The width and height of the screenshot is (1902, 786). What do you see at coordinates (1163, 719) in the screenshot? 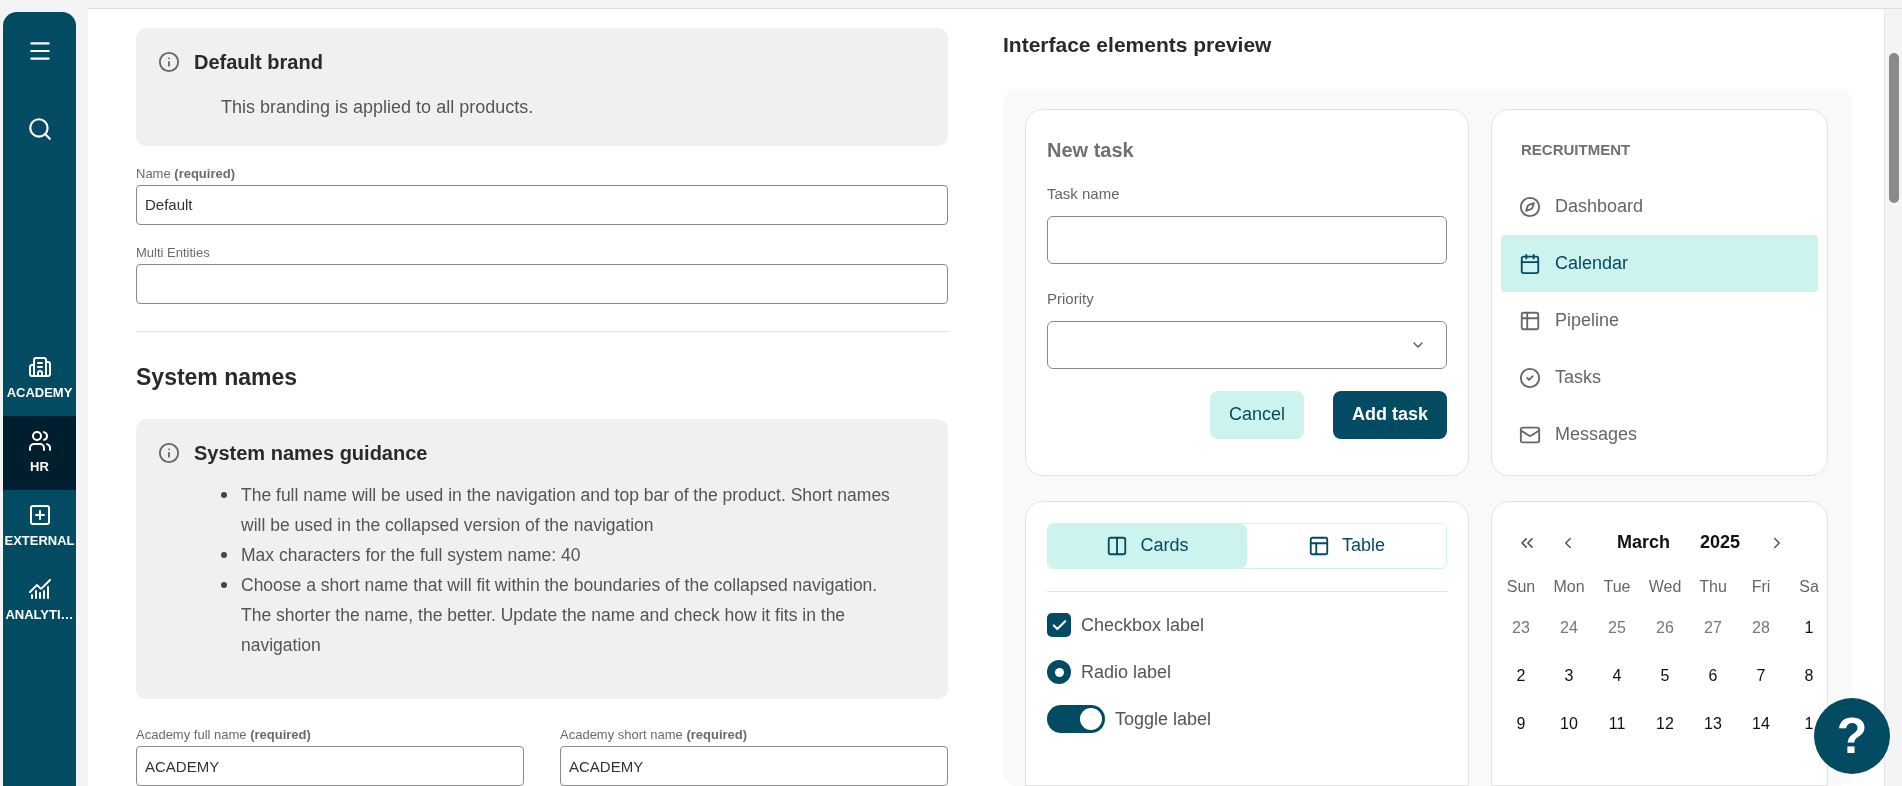
I see `control-label: Toggle label` at bounding box center [1163, 719].